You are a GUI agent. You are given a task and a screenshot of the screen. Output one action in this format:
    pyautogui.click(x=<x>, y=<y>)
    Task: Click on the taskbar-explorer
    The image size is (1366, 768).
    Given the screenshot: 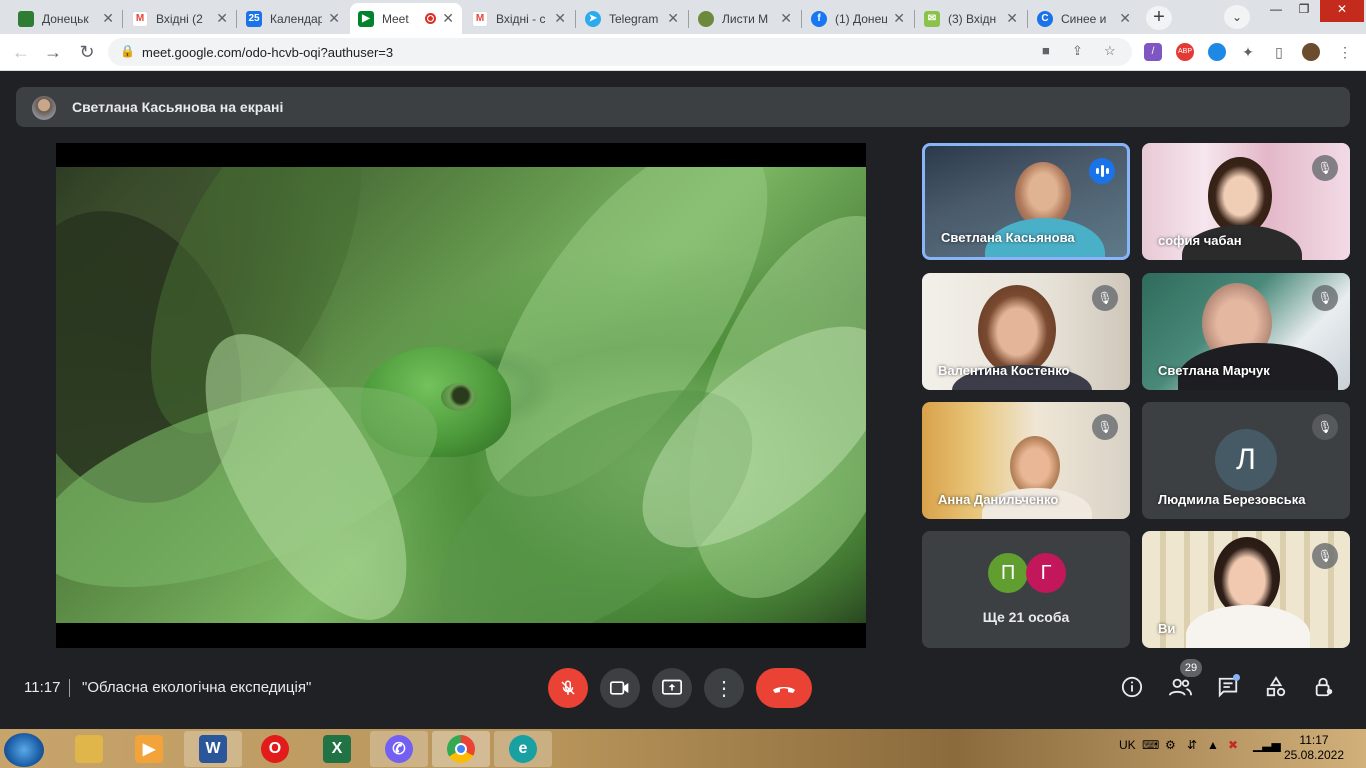 What is the action you would take?
    pyautogui.click(x=89, y=749)
    